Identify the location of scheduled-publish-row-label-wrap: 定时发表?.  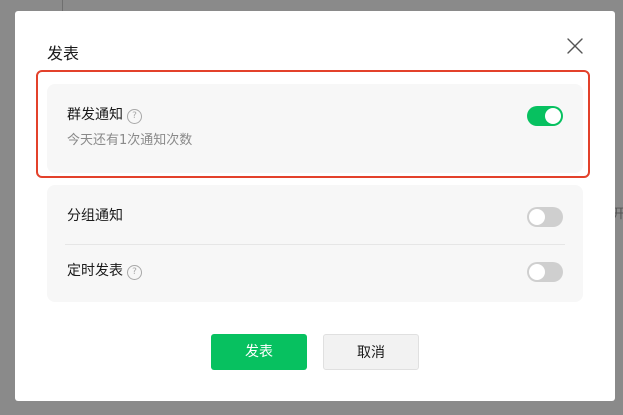
(104, 271).